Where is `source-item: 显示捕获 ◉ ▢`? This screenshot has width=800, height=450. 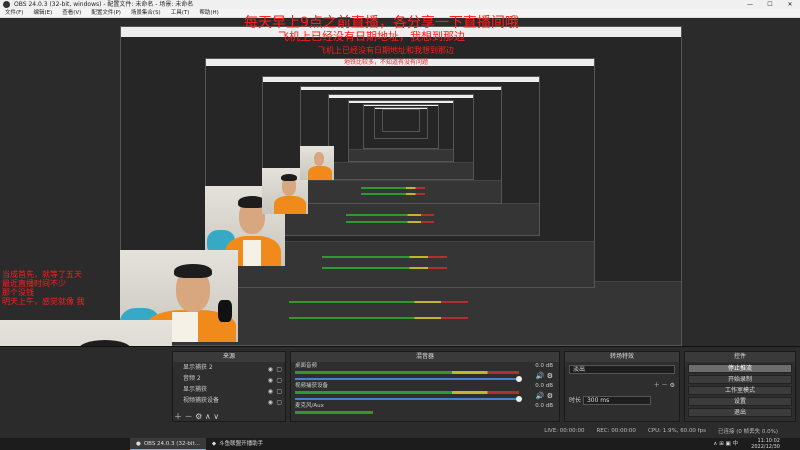
source-item: 显示捕获 ◉ ▢ is located at coordinates (229, 389).